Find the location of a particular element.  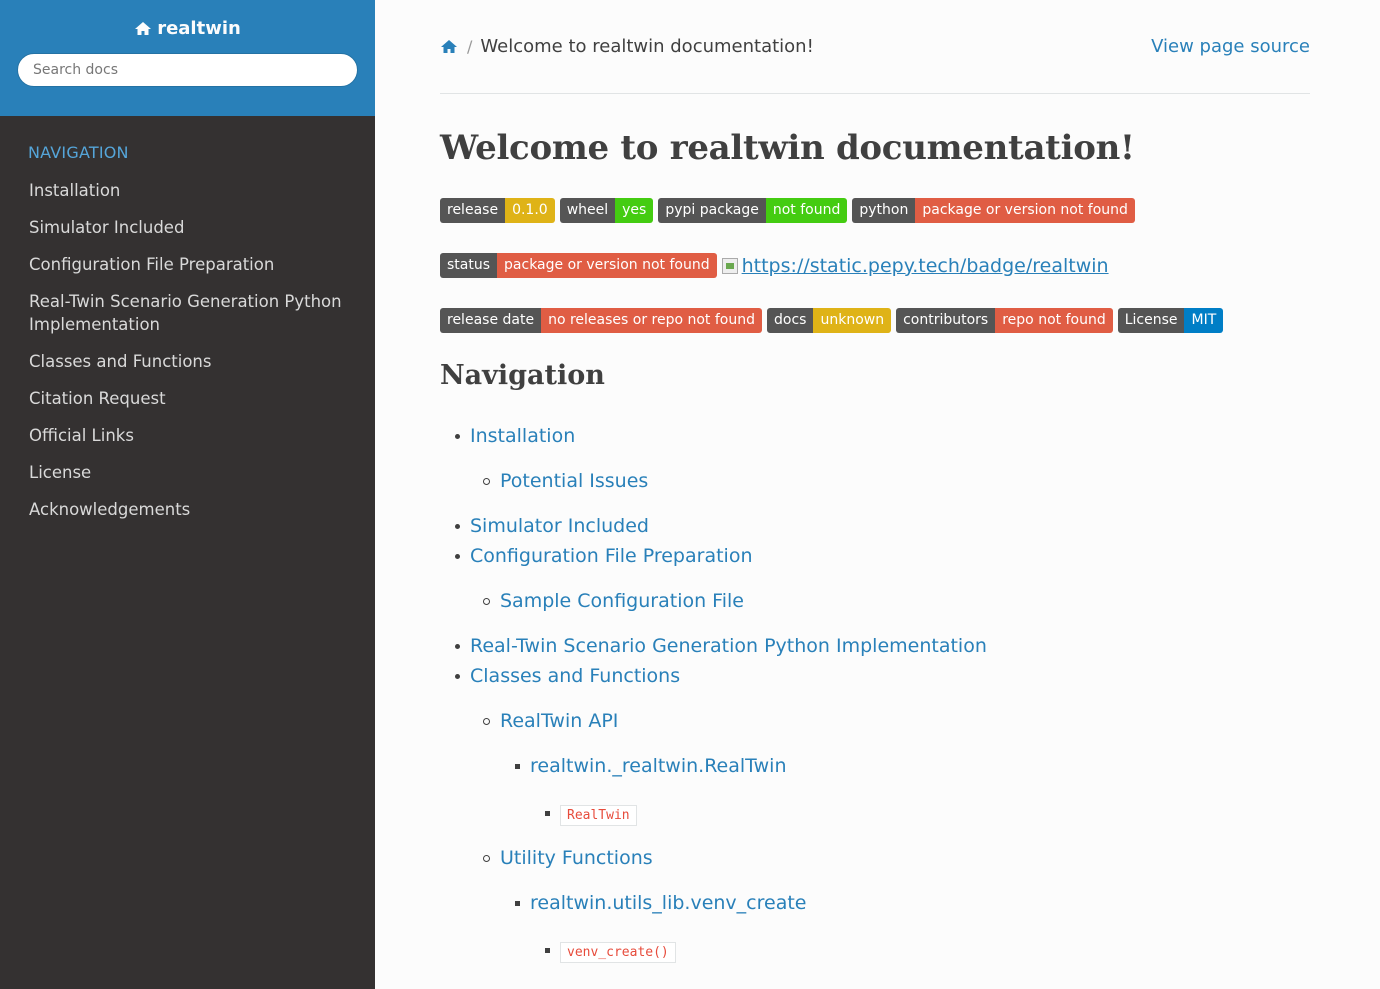

toc-link-venv-create: venv_create() is located at coordinates (618, 951).